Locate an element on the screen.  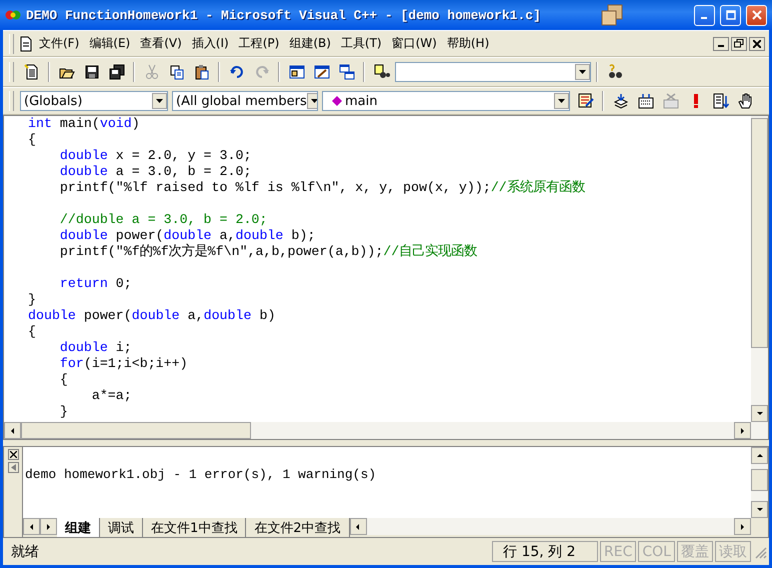
code-line: double x = 2.0, y = 3.0; is located at coordinates (155, 156).